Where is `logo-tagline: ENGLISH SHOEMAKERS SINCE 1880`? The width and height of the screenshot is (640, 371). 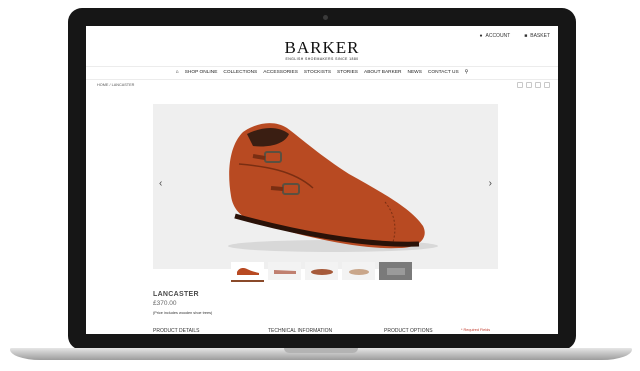
logo-tagline: ENGLISH SHOEMAKERS SINCE 1880 is located at coordinates (322, 59).